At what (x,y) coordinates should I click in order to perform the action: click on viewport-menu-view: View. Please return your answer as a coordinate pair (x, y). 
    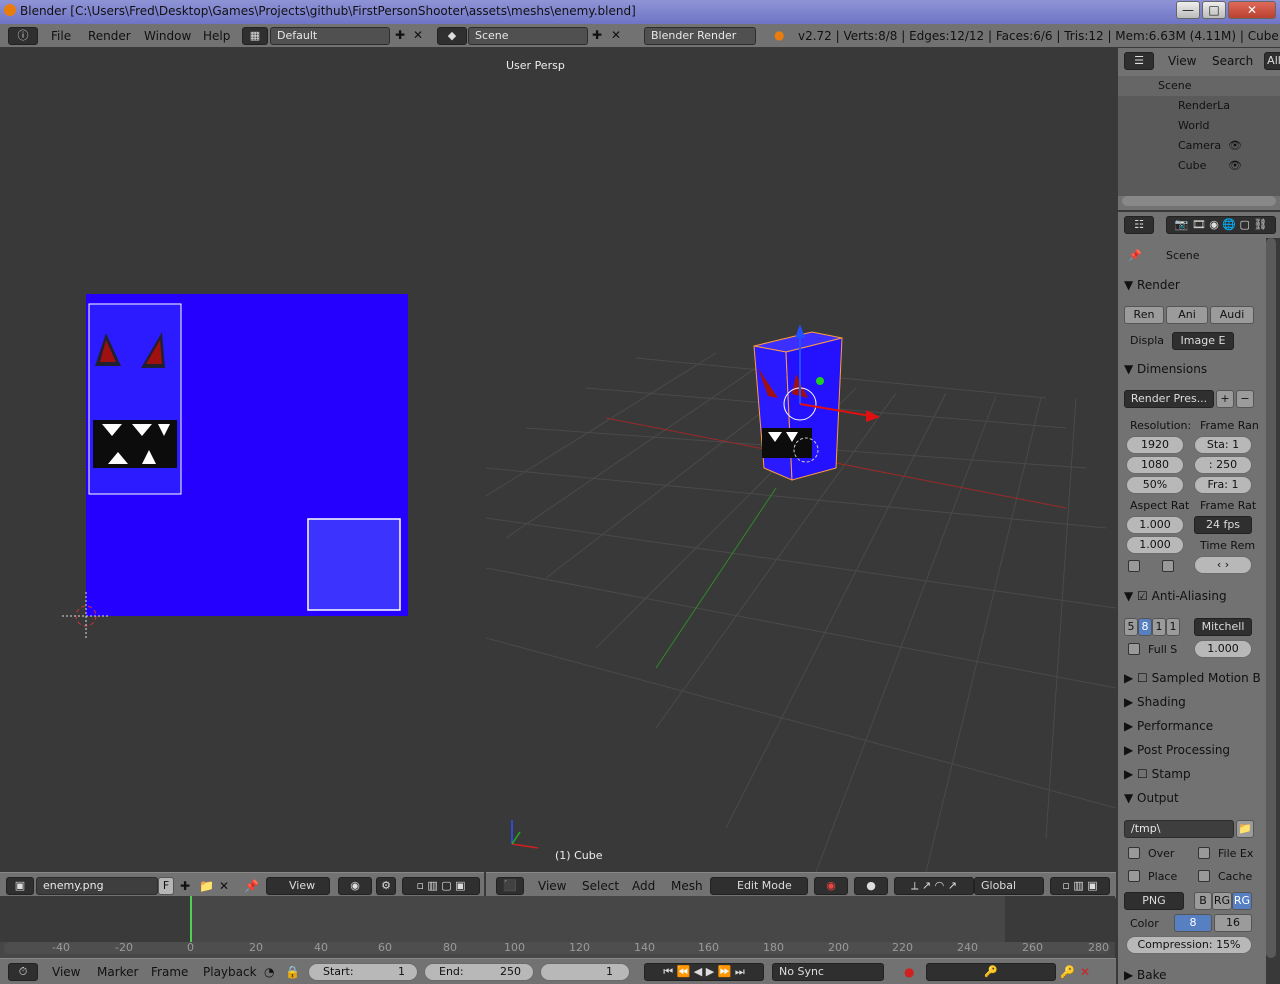
    Looking at the image, I should click on (552, 886).